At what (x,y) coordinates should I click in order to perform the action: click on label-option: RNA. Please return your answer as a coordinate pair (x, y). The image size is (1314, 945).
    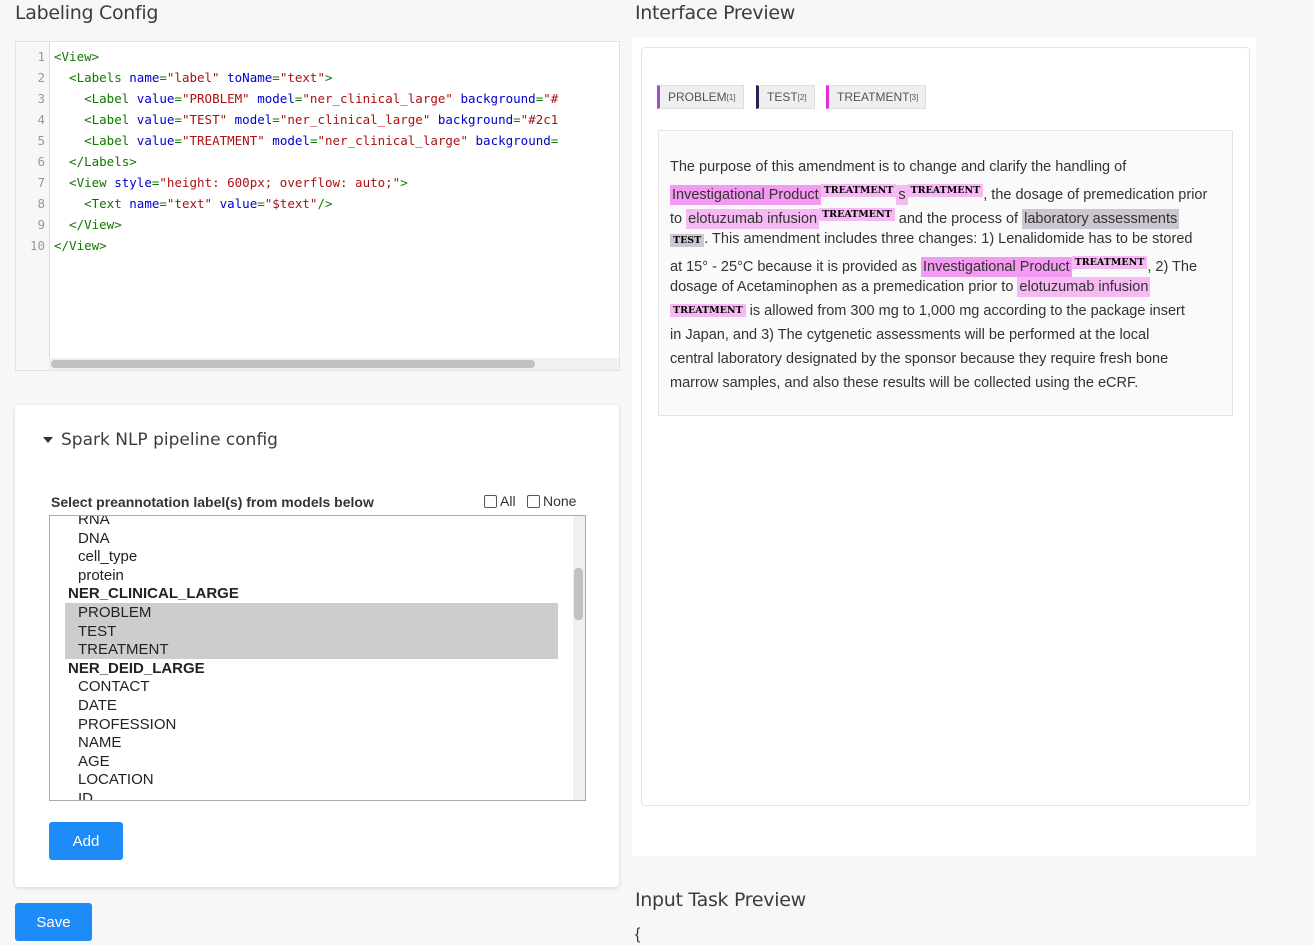
    Looking at the image, I should click on (94, 522).